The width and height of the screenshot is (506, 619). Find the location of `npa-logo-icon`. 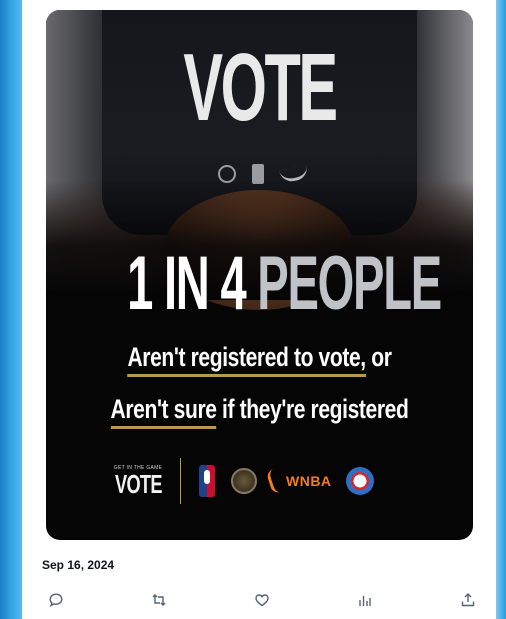

npa-logo-icon is located at coordinates (244, 481).